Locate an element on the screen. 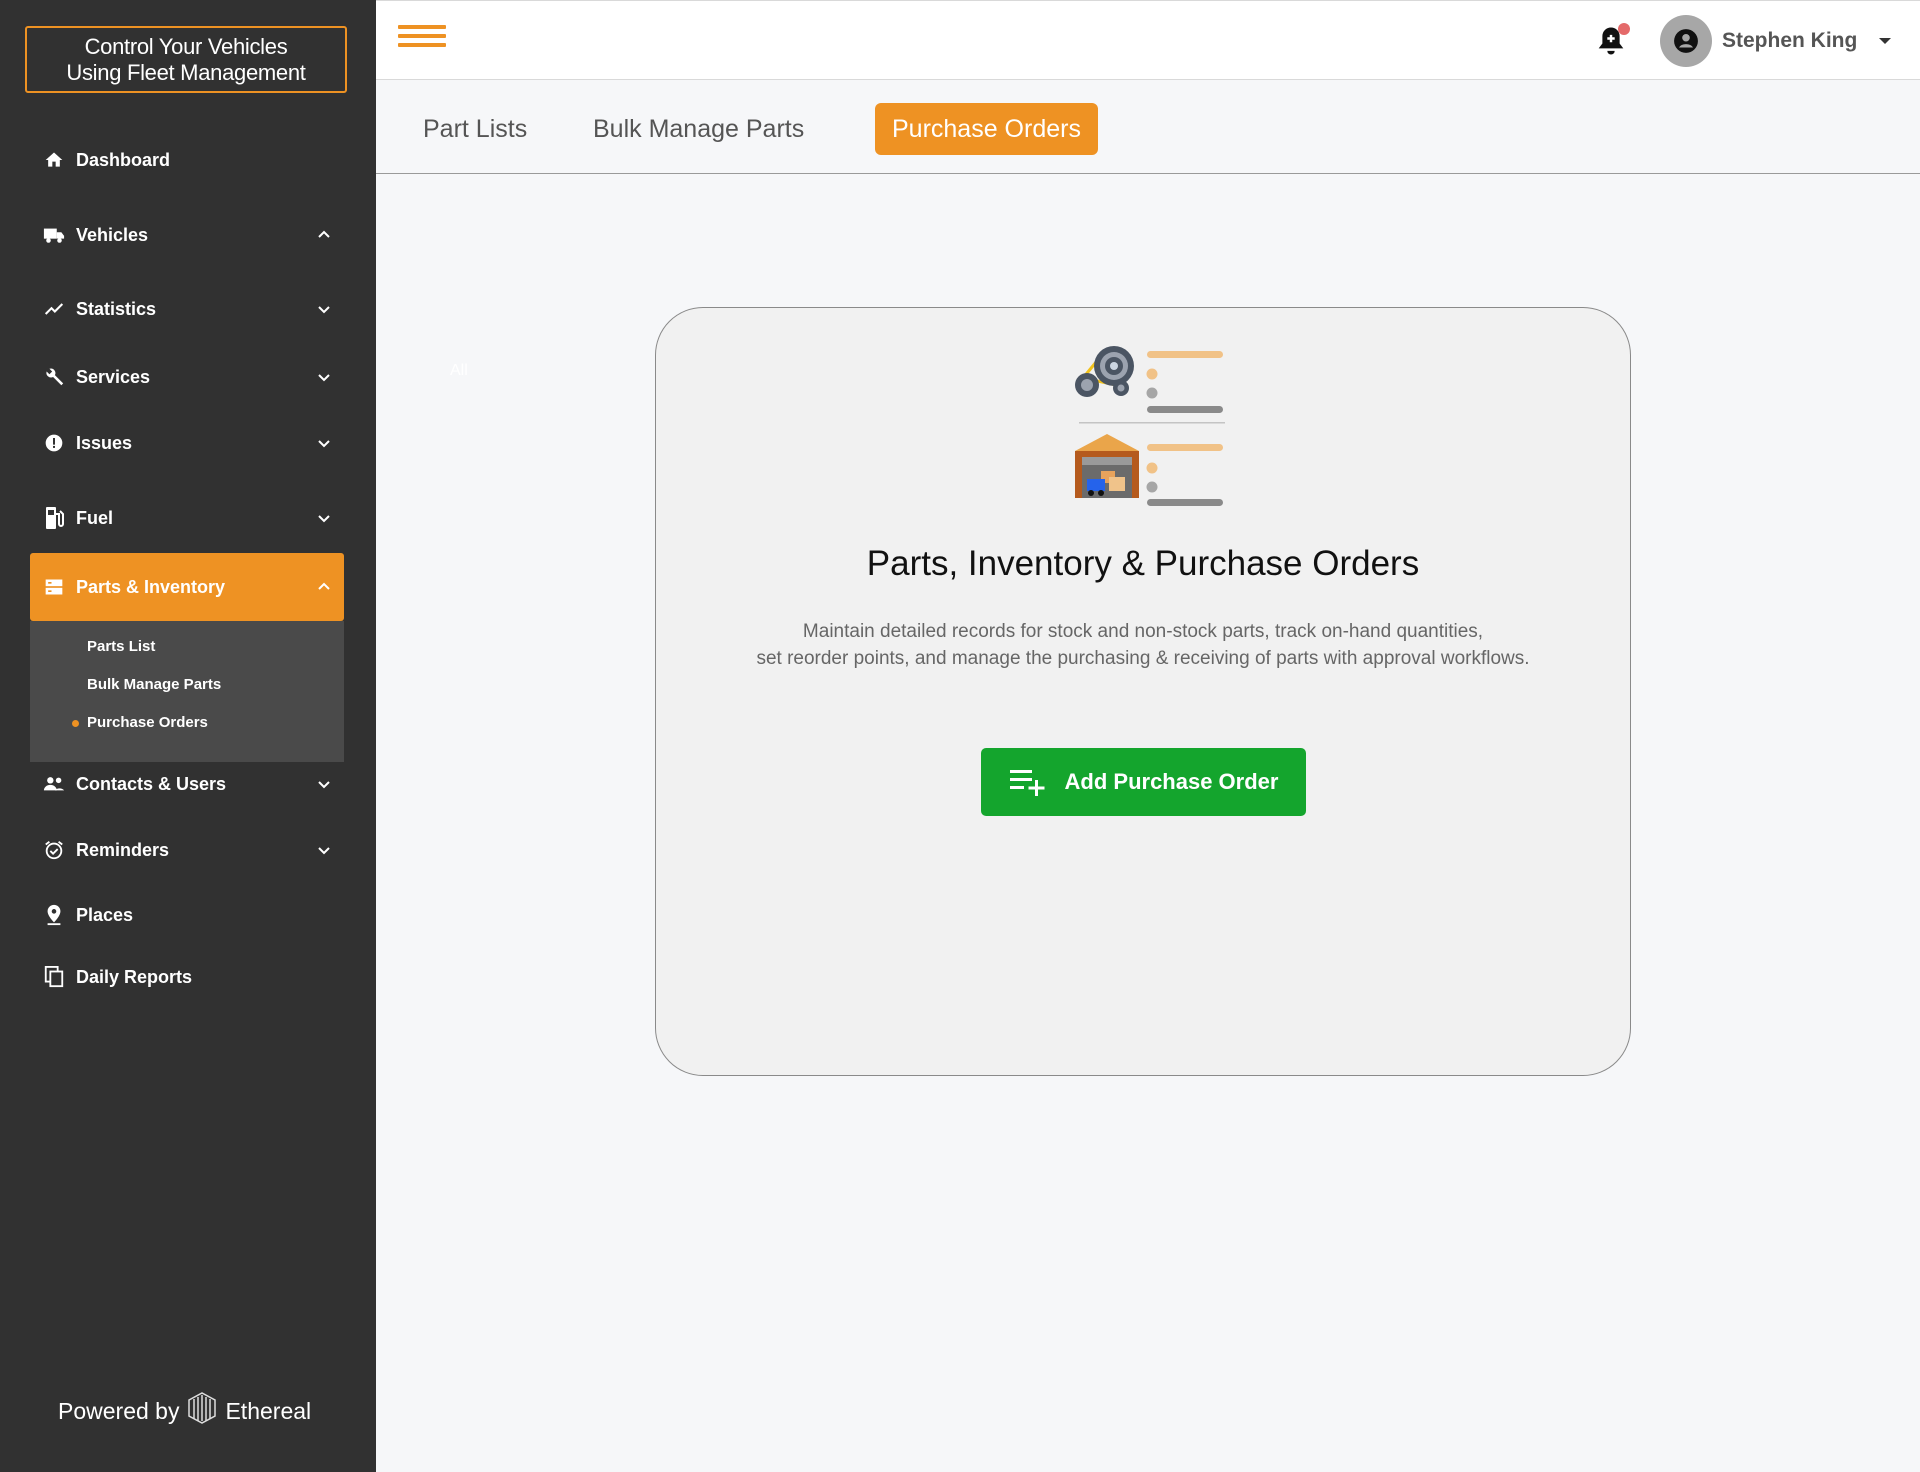 This screenshot has height=1472, width=1920. home-icon is located at coordinates (54, 160).